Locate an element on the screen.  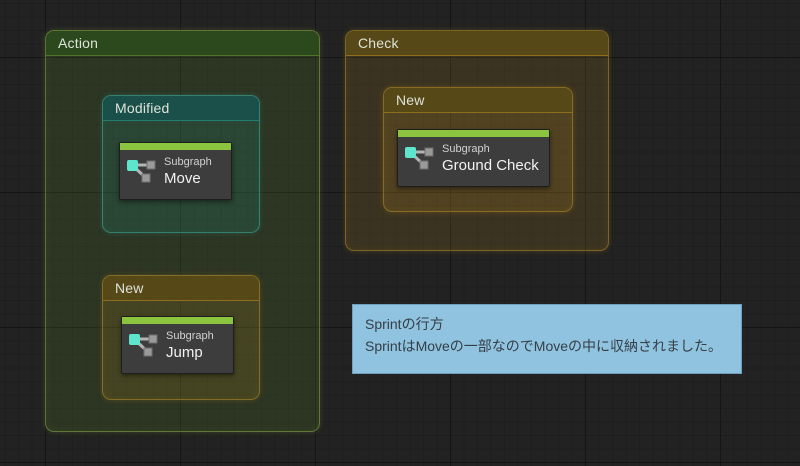
group-new-in-action-header: New is located at coordinates (181, 288).